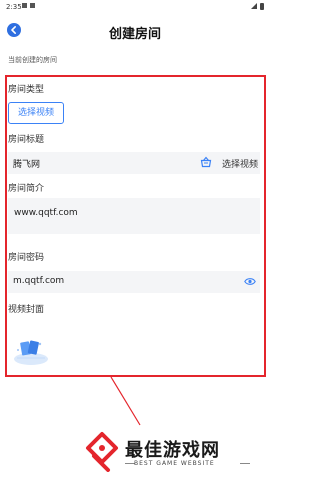  What do you see at coordinates (39, 281) in the screenshot?
I see `room-password-value: m.qqtf.com` at bounding box center [39, 281].